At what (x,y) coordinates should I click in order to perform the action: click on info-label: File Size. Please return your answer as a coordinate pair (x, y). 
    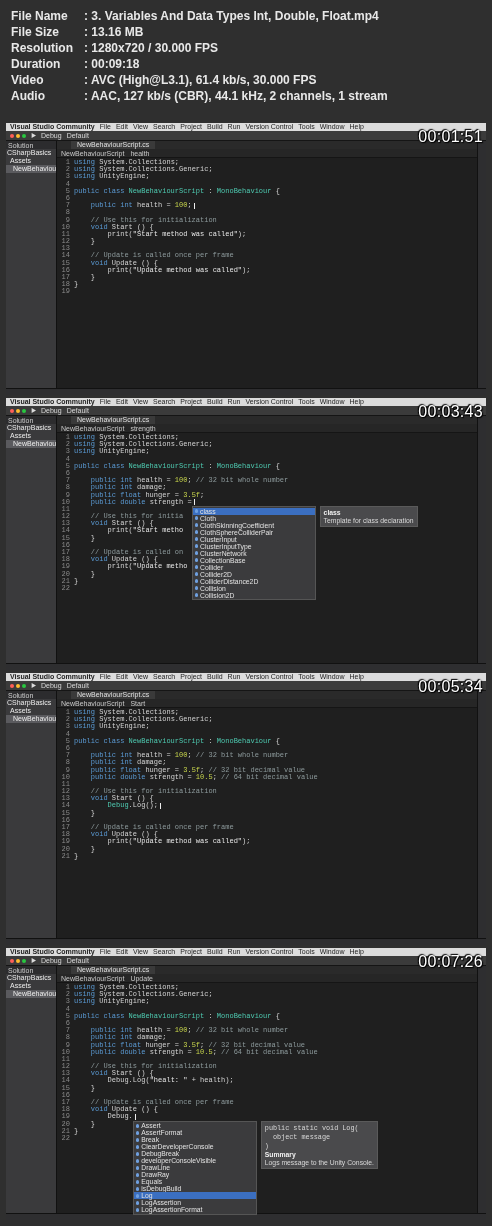
    Looking at the image, I should click on (36, 32).